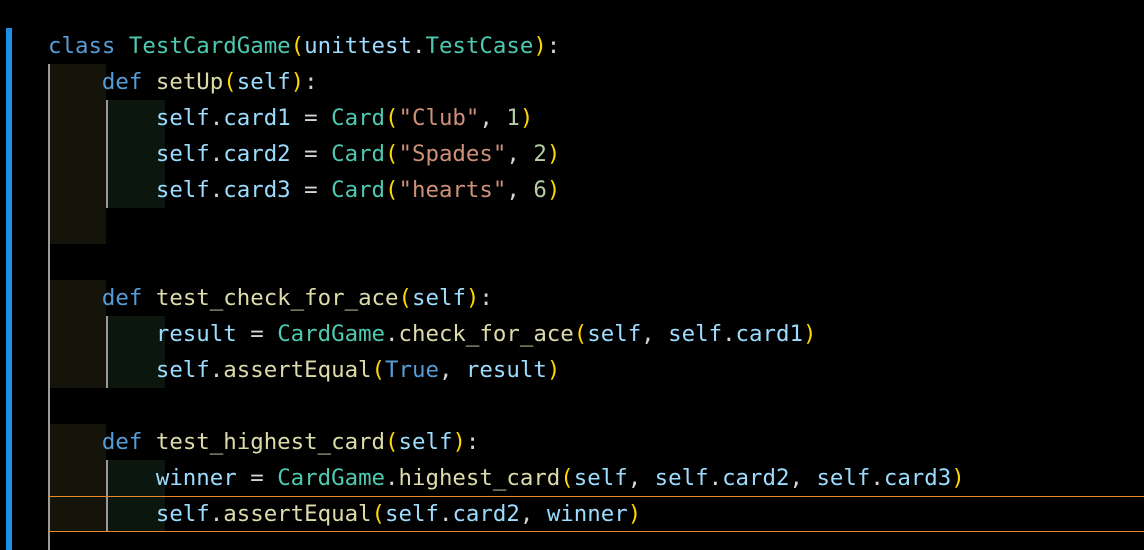 The width and height of the screenshot is (1144, 550). Describe the element at coordinates (540, 154) in the screenshot. I see `code-token: 2` at that location.